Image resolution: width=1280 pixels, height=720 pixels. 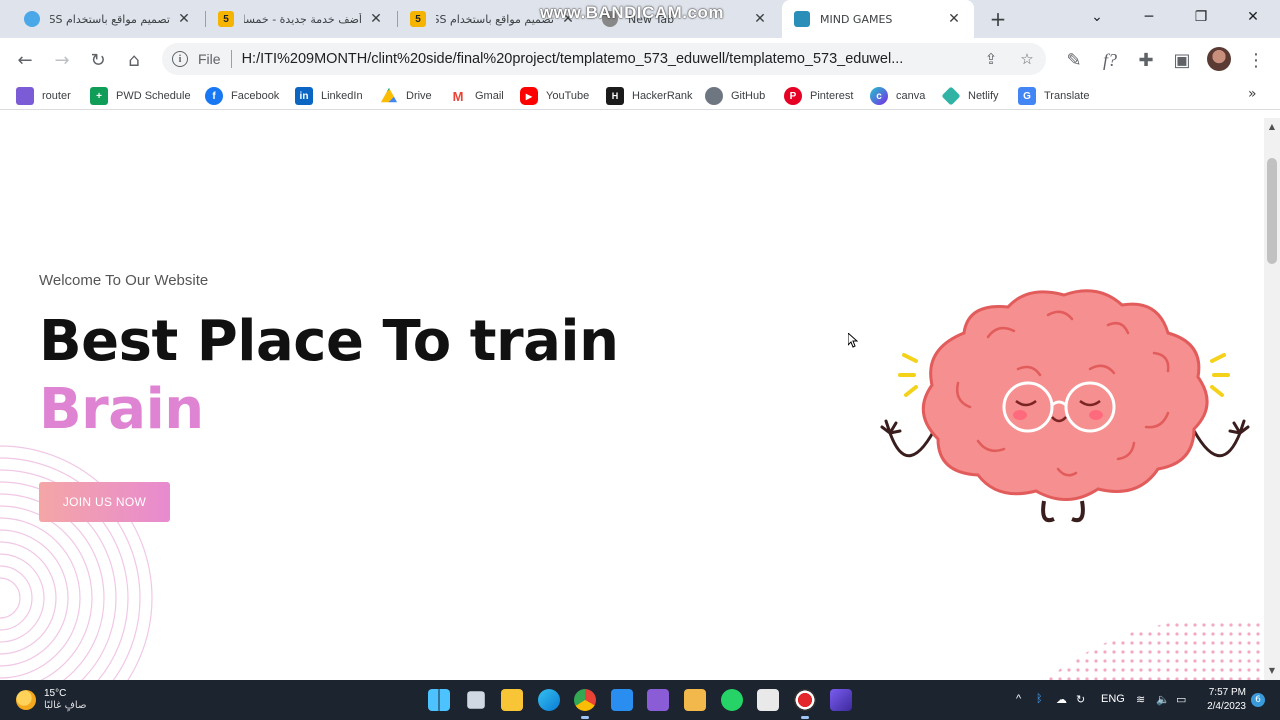 What do you see at coordinates (180, 59) in the screenshot?
I see `info-icon: i` at bounding box center [180, 59].